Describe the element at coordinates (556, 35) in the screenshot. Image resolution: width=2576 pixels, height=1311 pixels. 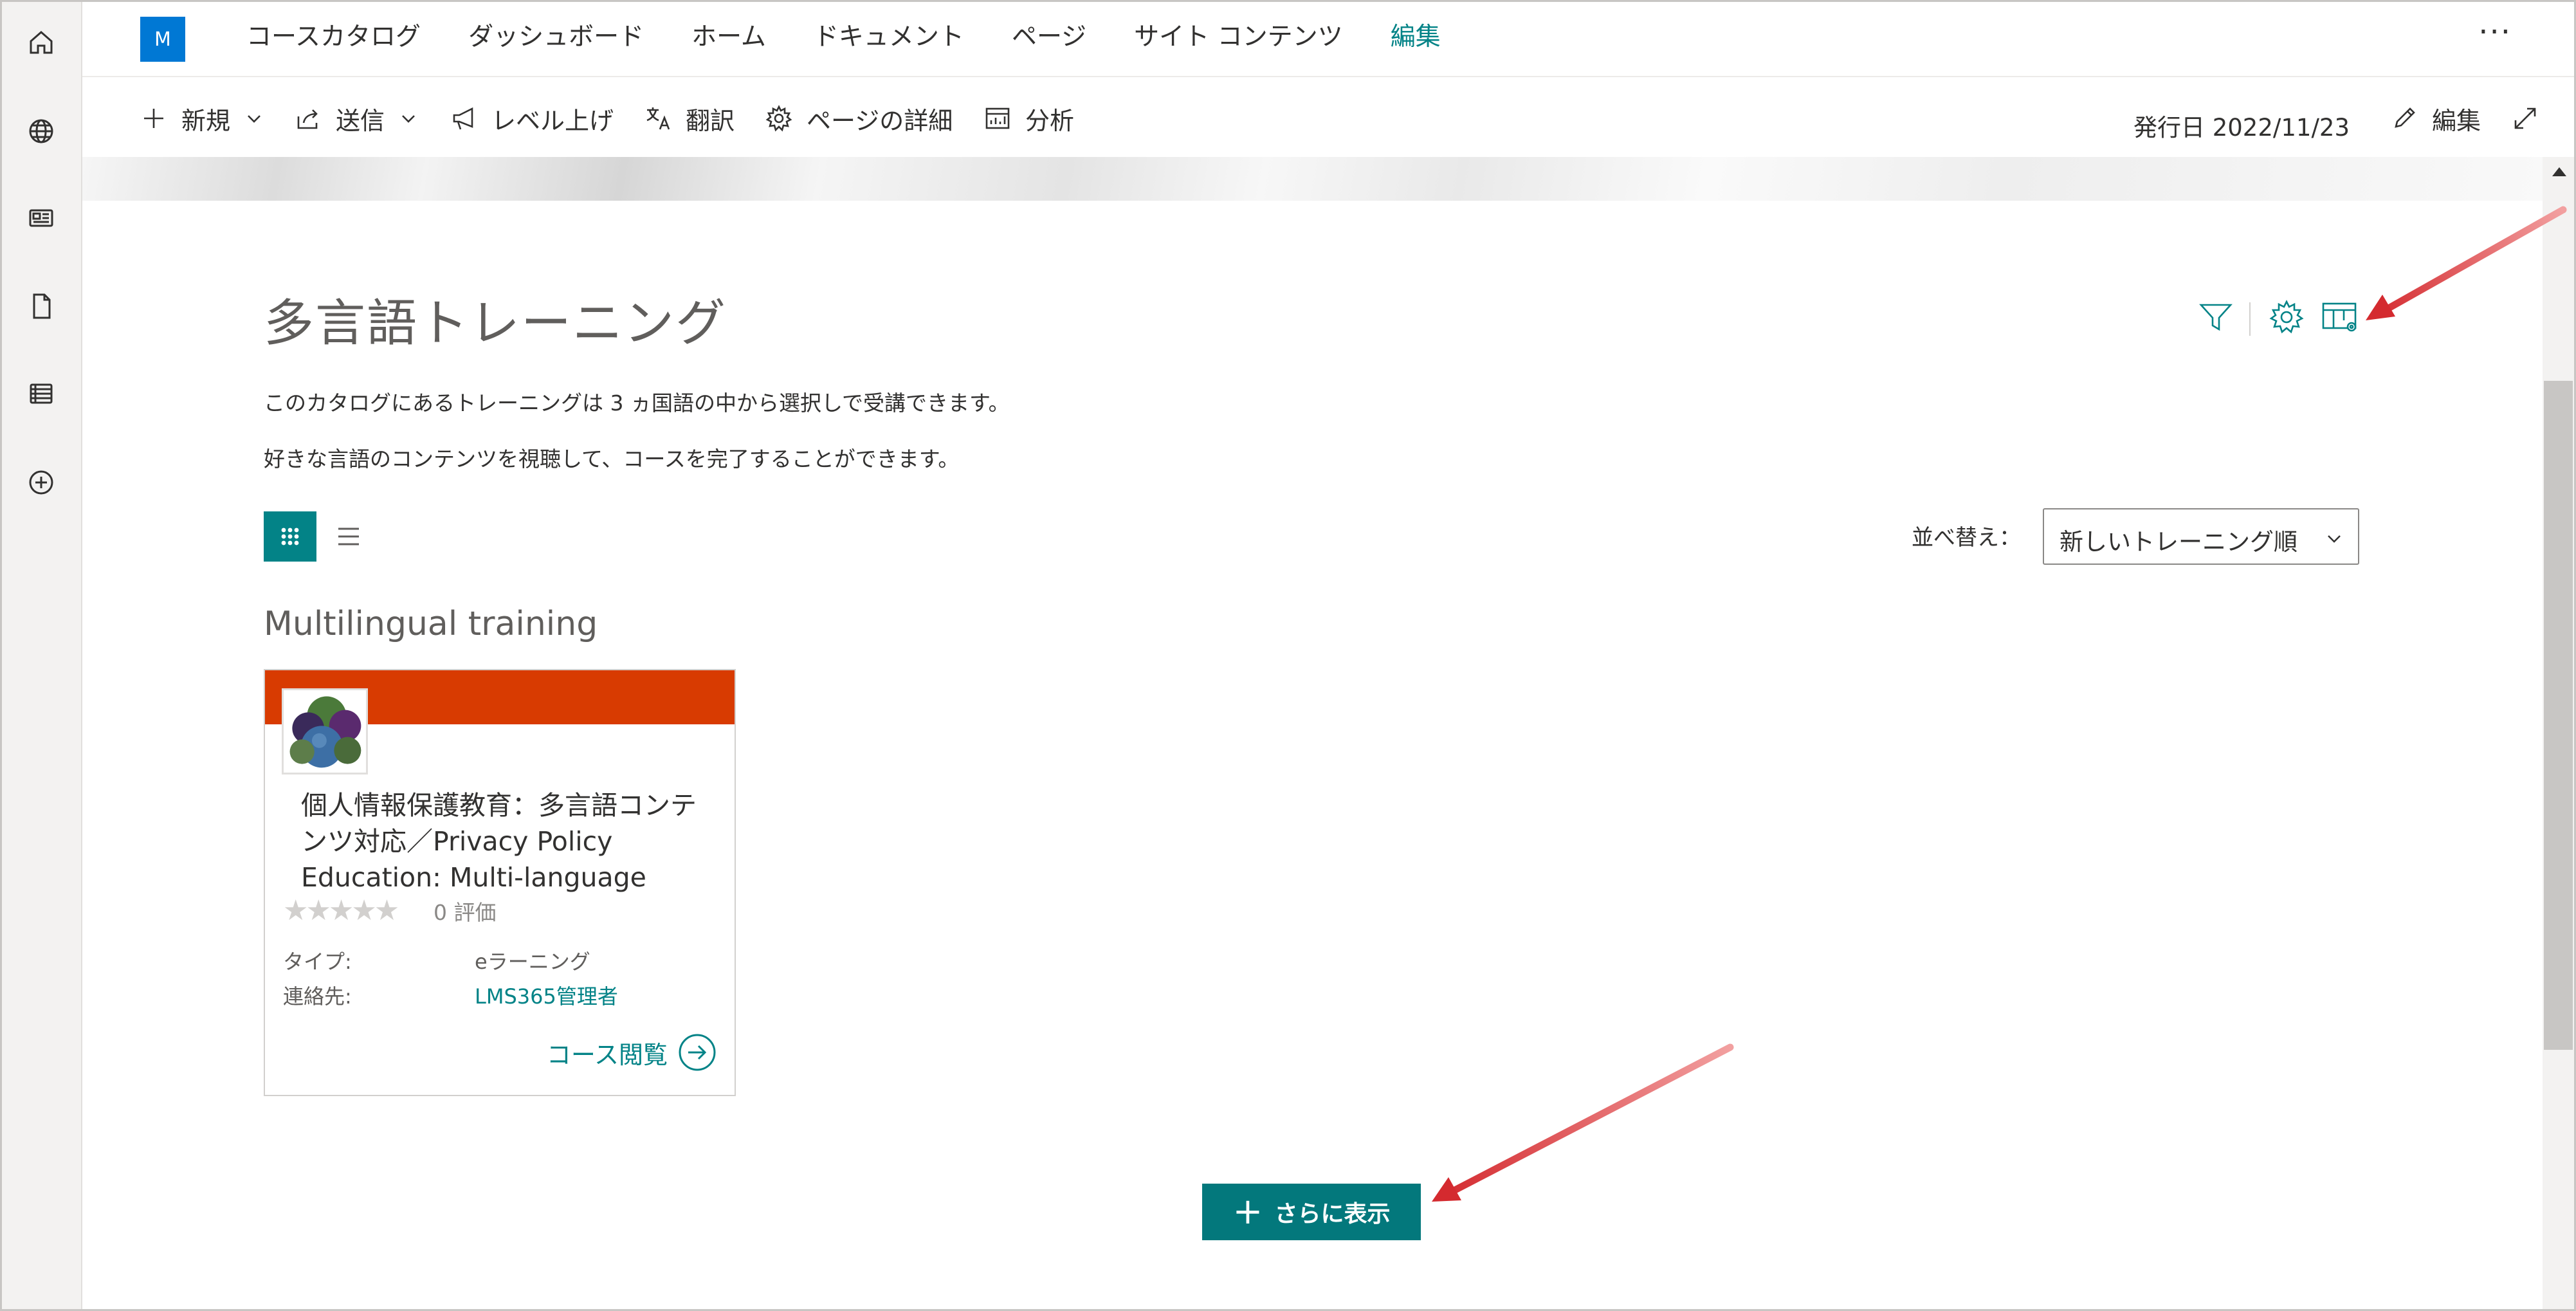
I see `nav-dashboard: ダッシュボード` at that location.